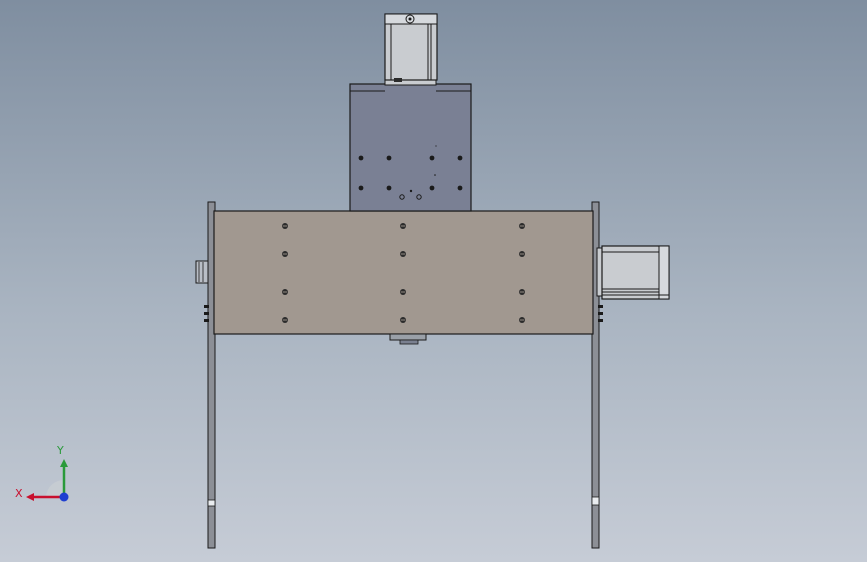  What do you see at coordinates (664, 272) in the screenshot?
I see `right-motor-cap` at bounding box center [664, 272].